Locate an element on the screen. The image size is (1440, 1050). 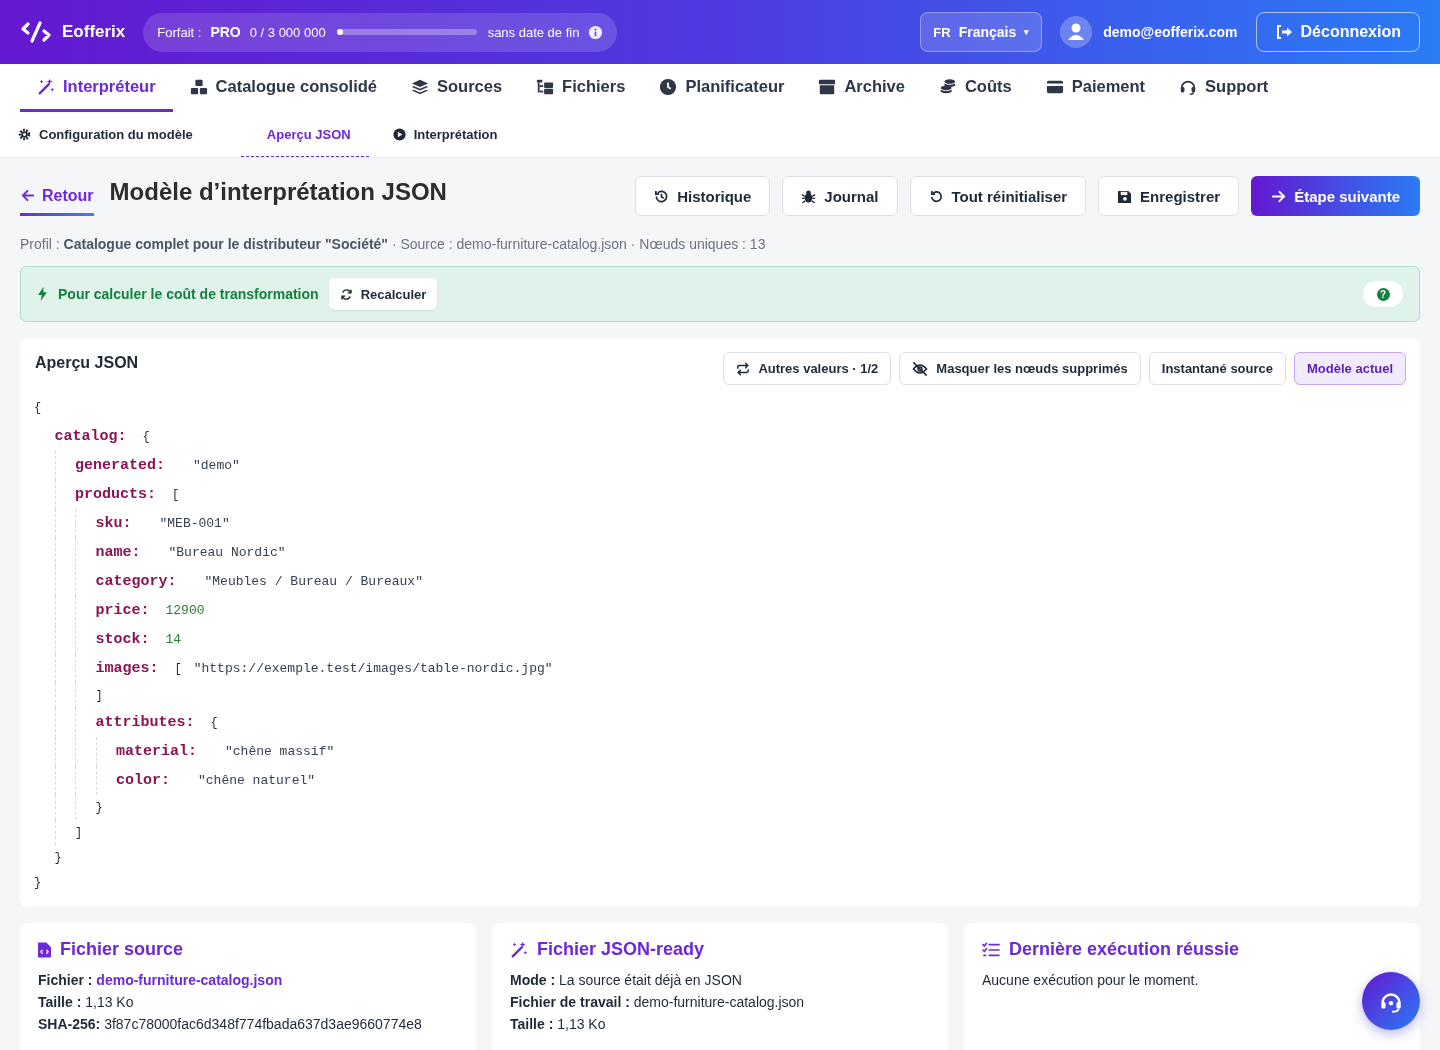
json-key: color: is located at coordinates (143, 780).